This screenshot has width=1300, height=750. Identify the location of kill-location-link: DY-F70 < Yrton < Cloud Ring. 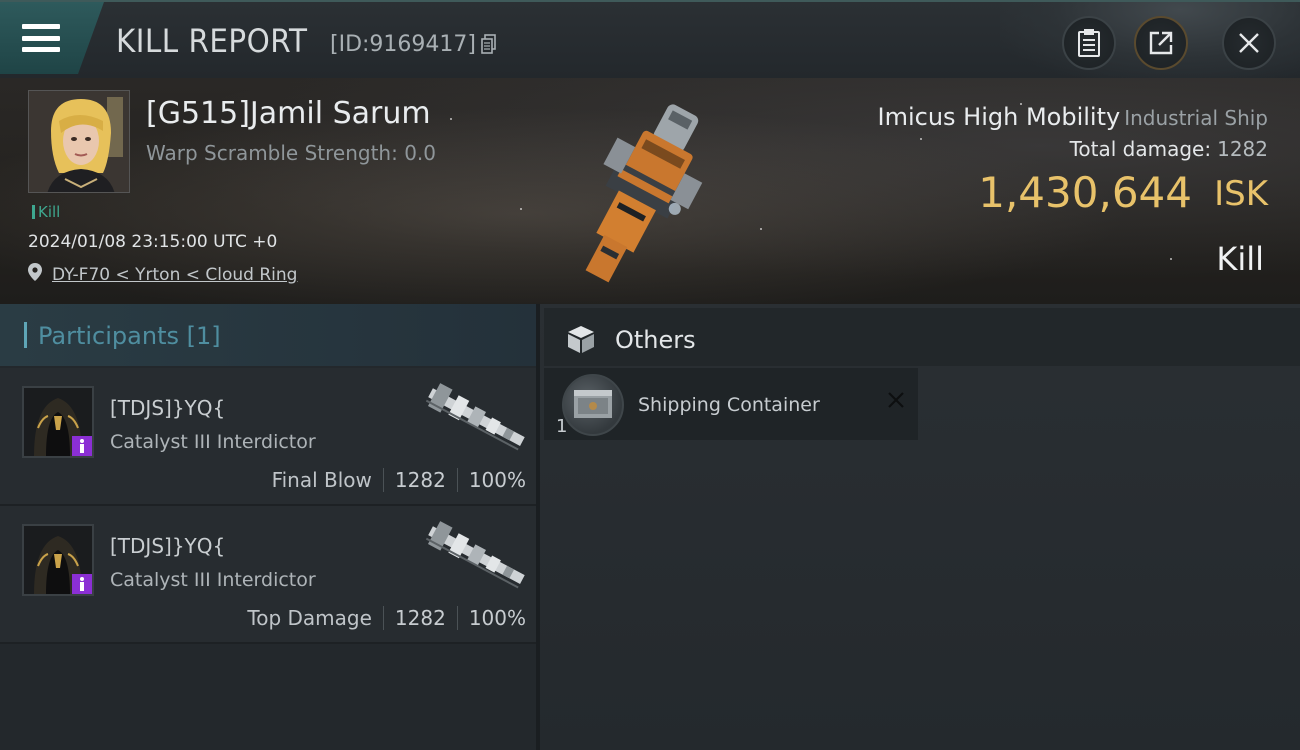
(174, 275).